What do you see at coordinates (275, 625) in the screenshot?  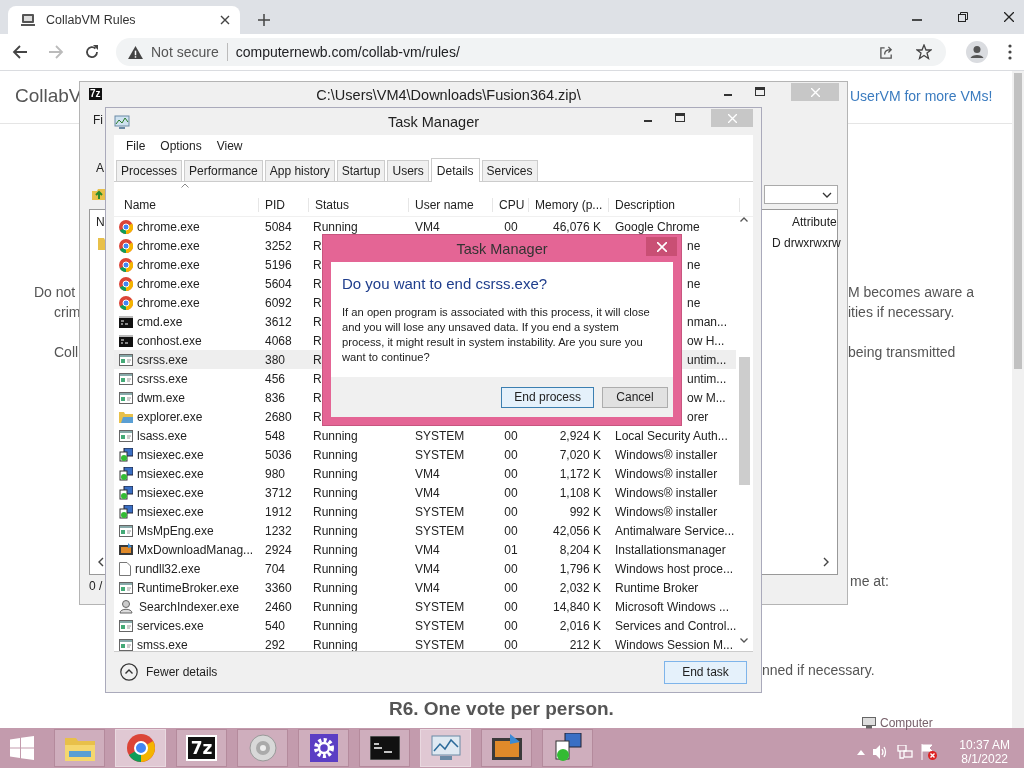 I see `pid-cell-text: 540` at bounding box center [275, 625].